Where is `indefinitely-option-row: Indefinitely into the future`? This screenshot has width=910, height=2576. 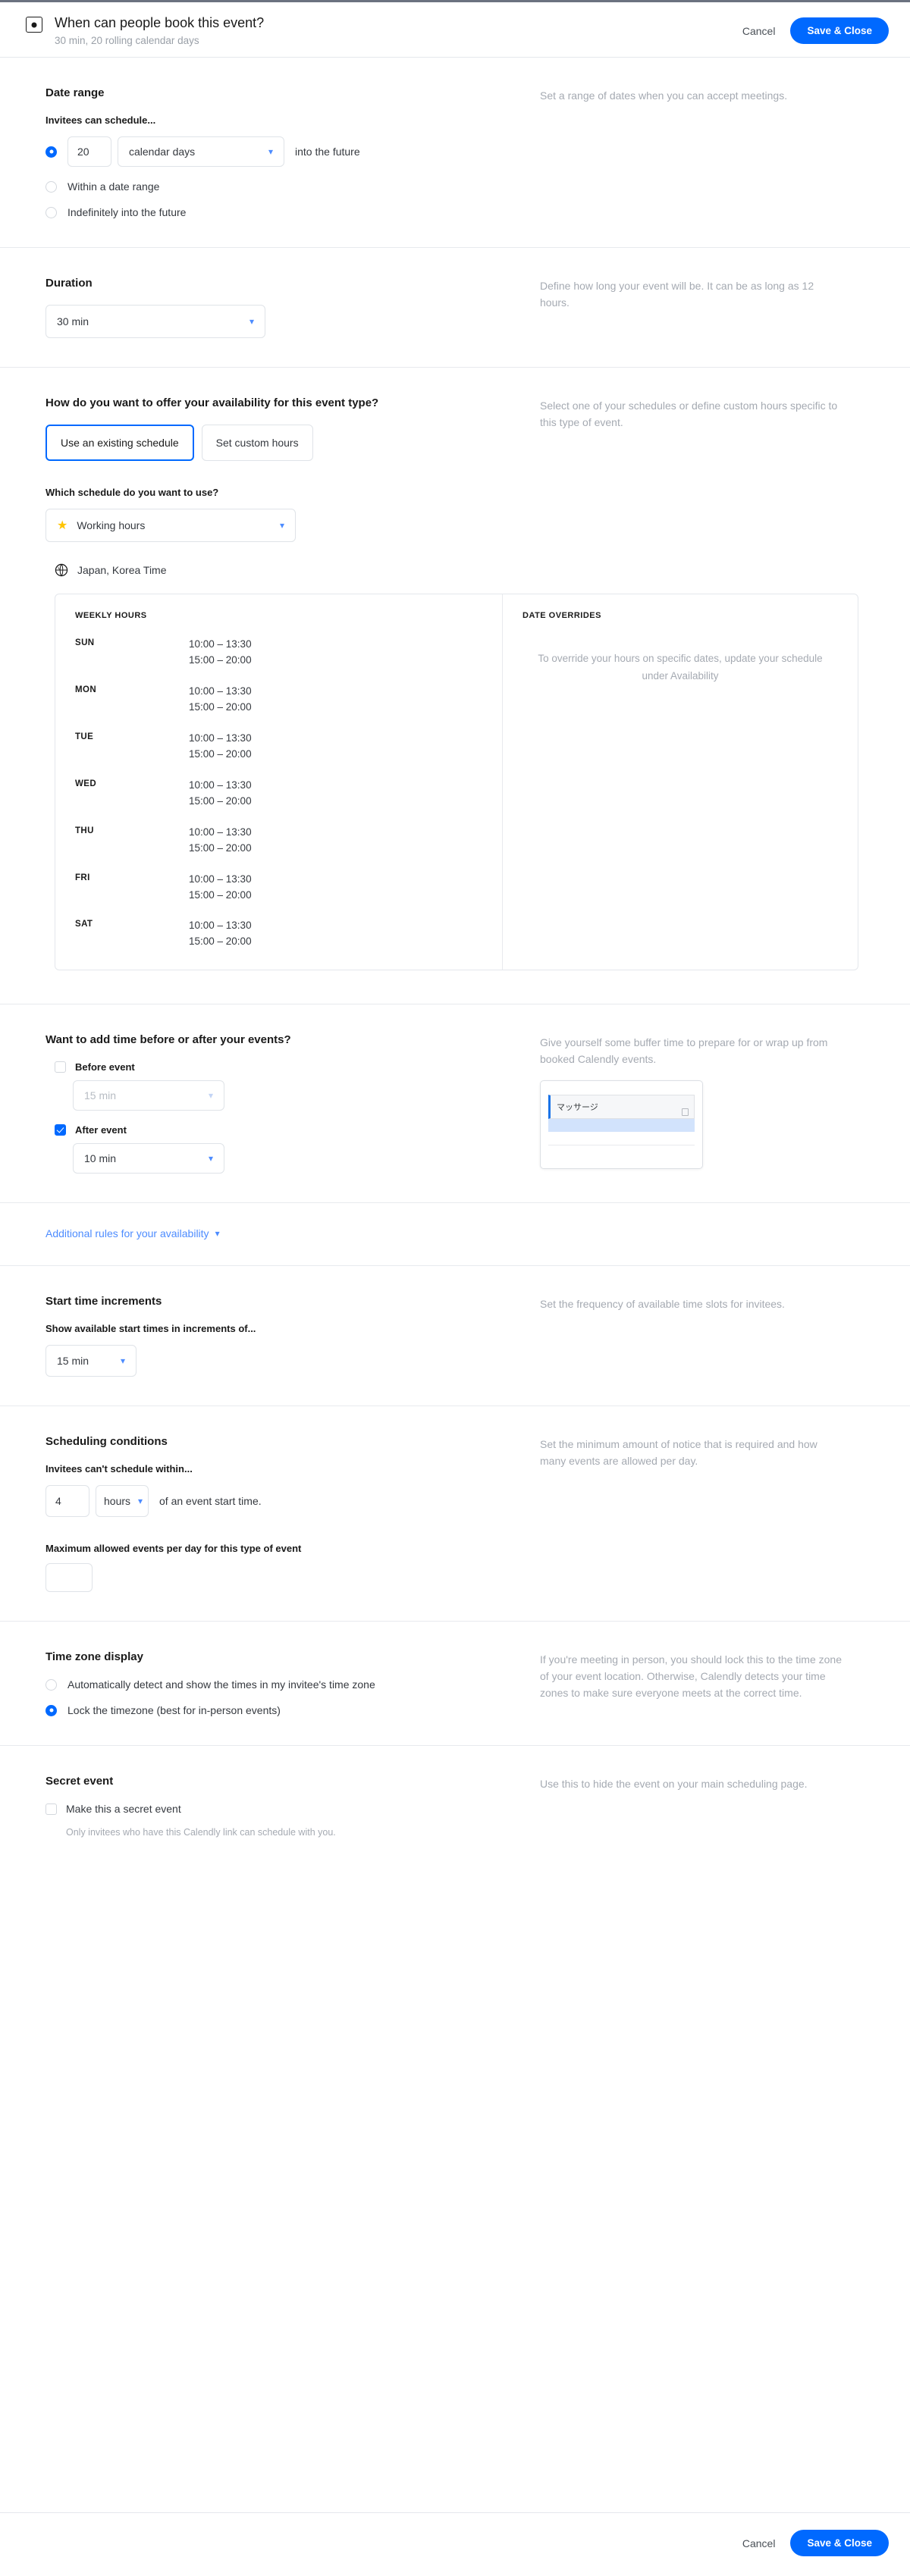
indefinitely-option-row: Indefinitely into the future is located at coordinates (288, 212).